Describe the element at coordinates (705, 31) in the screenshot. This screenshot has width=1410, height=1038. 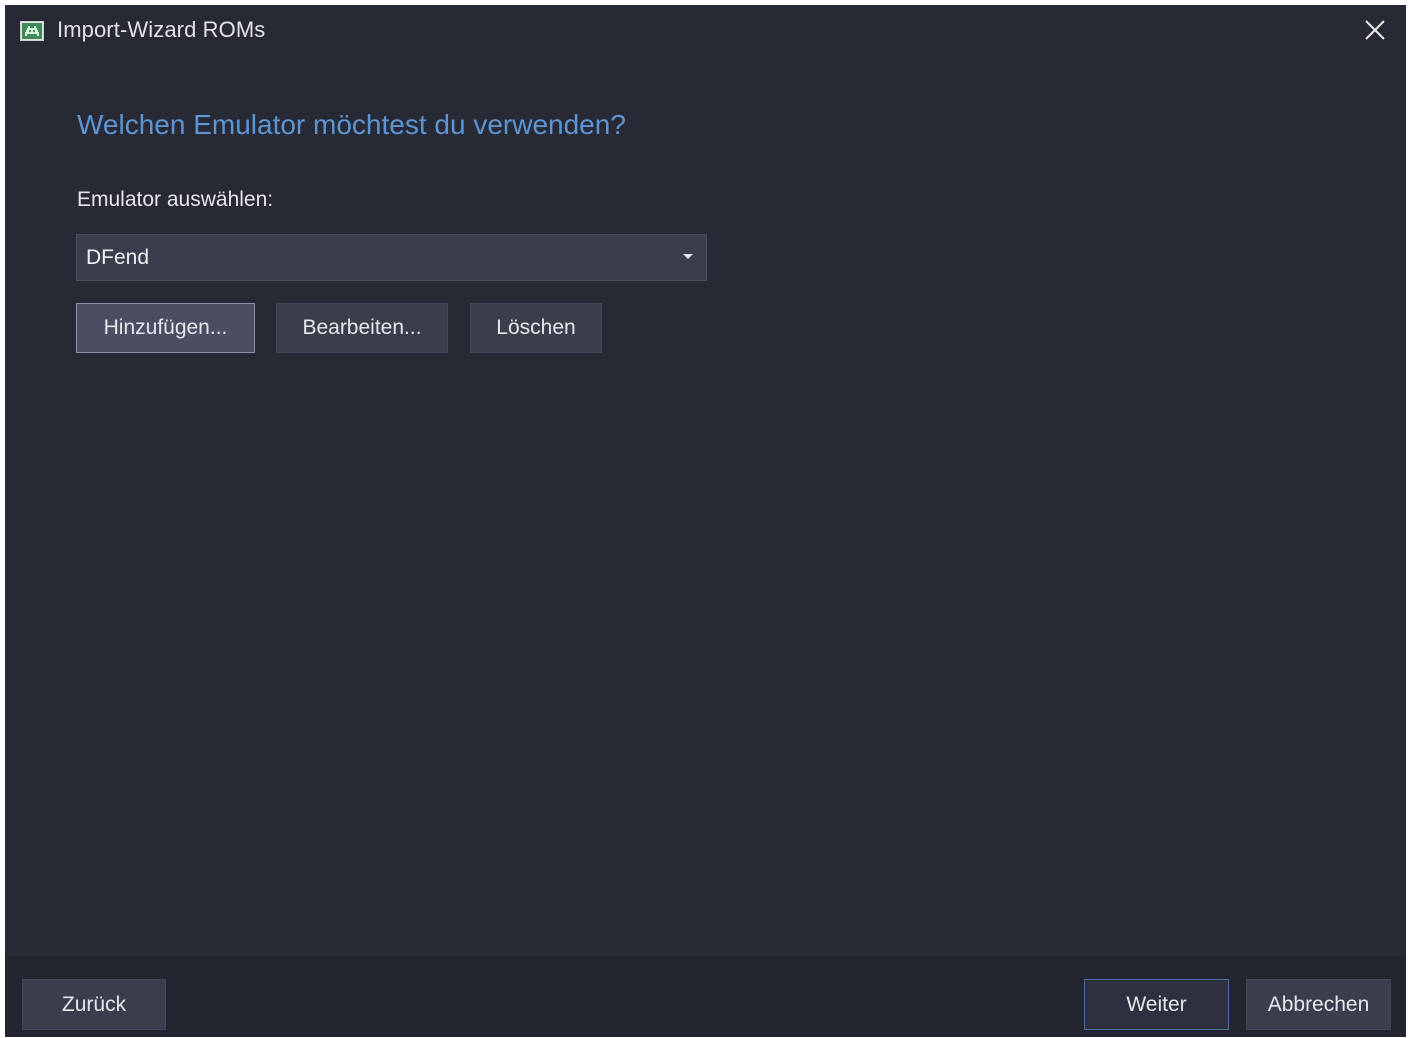
I see `title-bar: Import-Wizard ROMs` at that location.